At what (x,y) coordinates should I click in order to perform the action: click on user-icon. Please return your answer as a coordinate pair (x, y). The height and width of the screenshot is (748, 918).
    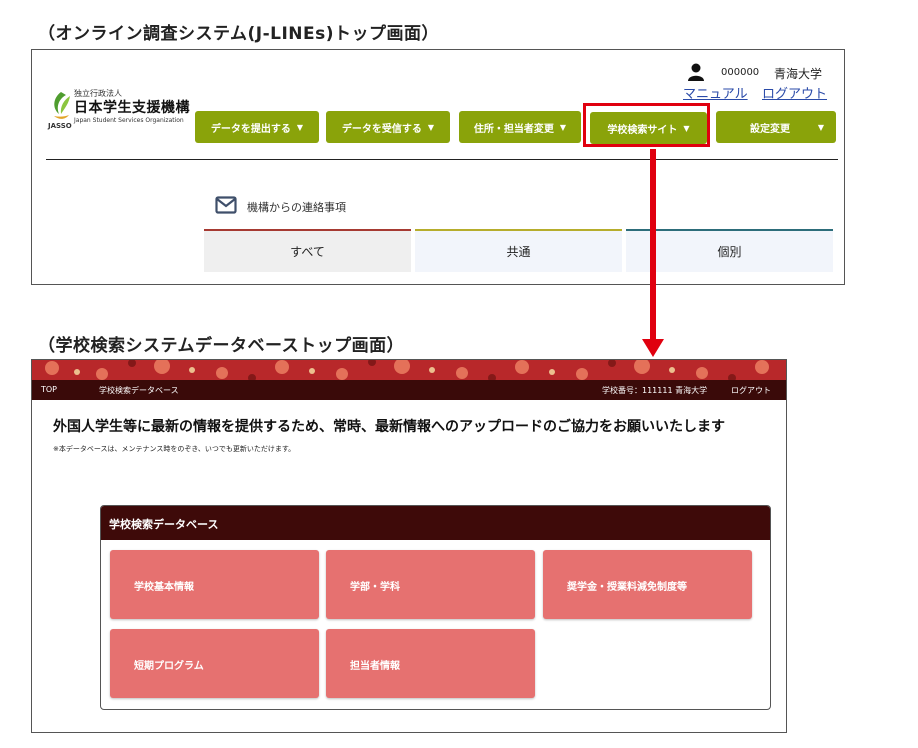
    Looking at the image, I should click on (696, 72).